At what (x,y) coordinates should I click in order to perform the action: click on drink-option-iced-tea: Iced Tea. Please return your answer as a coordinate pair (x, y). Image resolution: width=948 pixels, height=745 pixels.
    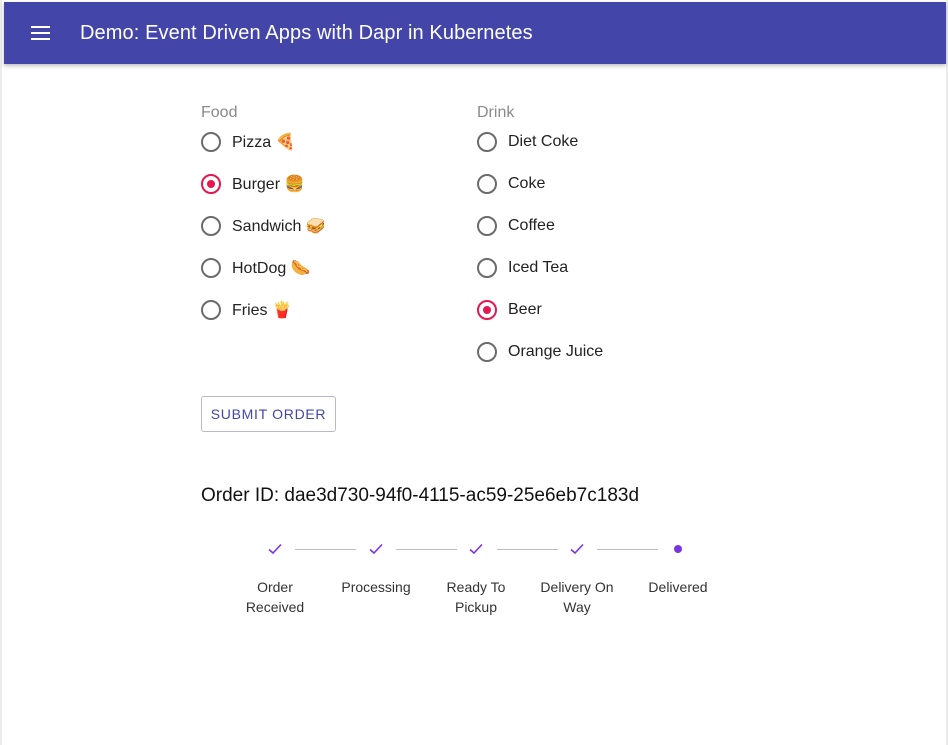
    Looking at the image, I should click on (522, 268).